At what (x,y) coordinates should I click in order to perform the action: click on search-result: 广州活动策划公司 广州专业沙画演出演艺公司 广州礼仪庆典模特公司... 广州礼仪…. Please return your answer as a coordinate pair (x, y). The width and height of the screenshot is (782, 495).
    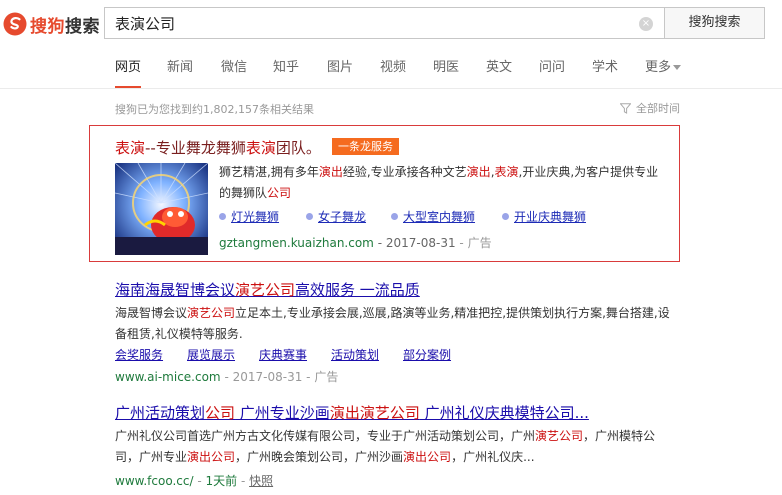
    Looking at the image, I should click on (395, 445).